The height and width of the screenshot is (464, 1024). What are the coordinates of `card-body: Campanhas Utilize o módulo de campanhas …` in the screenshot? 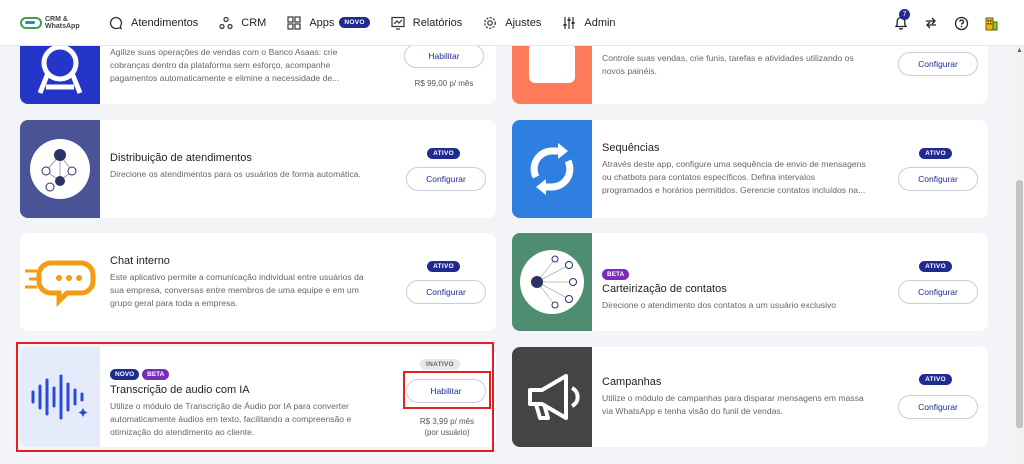 It's located at (735, 397).